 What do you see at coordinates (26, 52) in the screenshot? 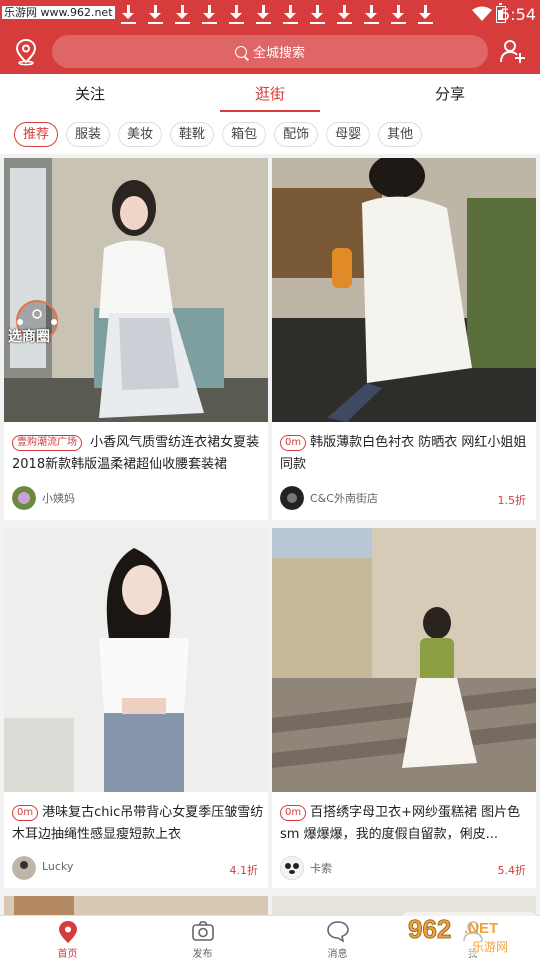
I see `location-pin-icon` at bounding box center [26, 52].